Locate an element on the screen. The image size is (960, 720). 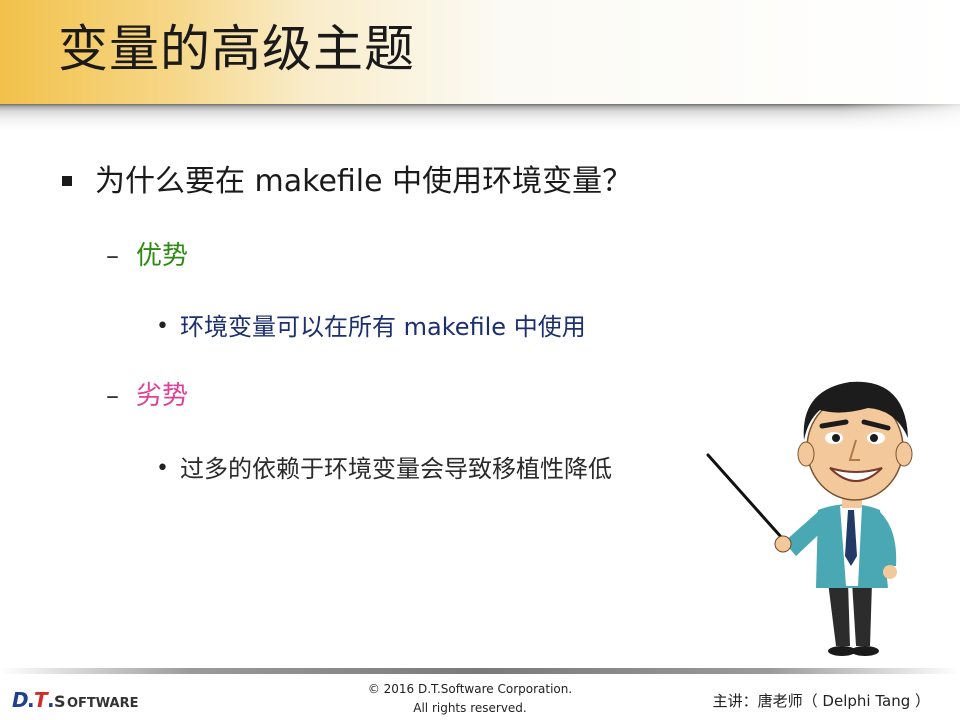
advantage-item: 环境变量可以在所有 makefile 中使用 is located at coordinates (383, 327).